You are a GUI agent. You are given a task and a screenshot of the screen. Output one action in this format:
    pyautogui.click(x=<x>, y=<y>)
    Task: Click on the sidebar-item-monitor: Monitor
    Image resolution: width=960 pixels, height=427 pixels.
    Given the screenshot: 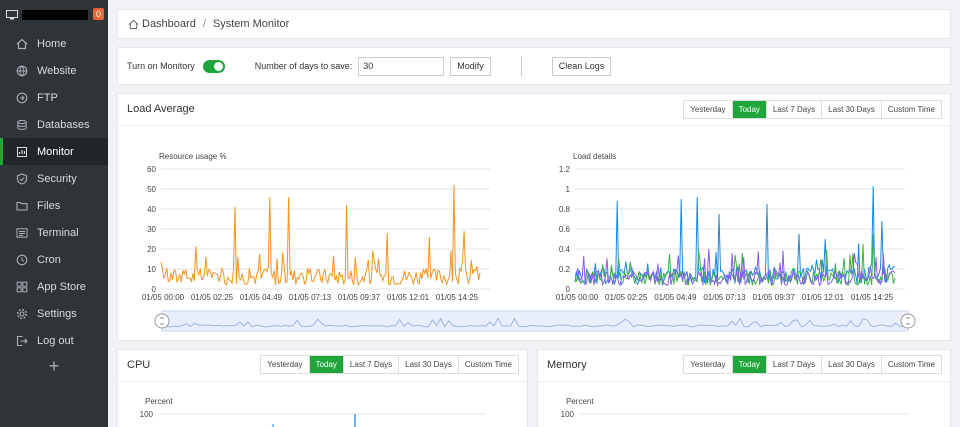 What is the action you would take?
    pyautogui.click(x=54, y=151)
    